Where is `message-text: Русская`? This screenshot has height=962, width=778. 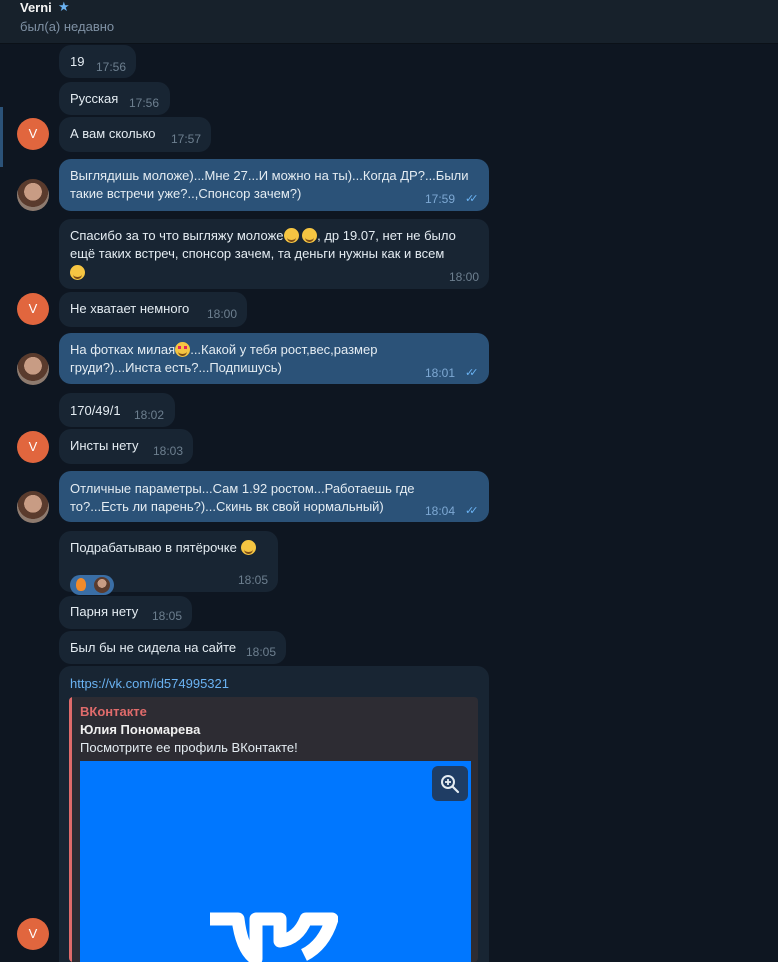 message-text: Русская is located at coordinates (94, 98).